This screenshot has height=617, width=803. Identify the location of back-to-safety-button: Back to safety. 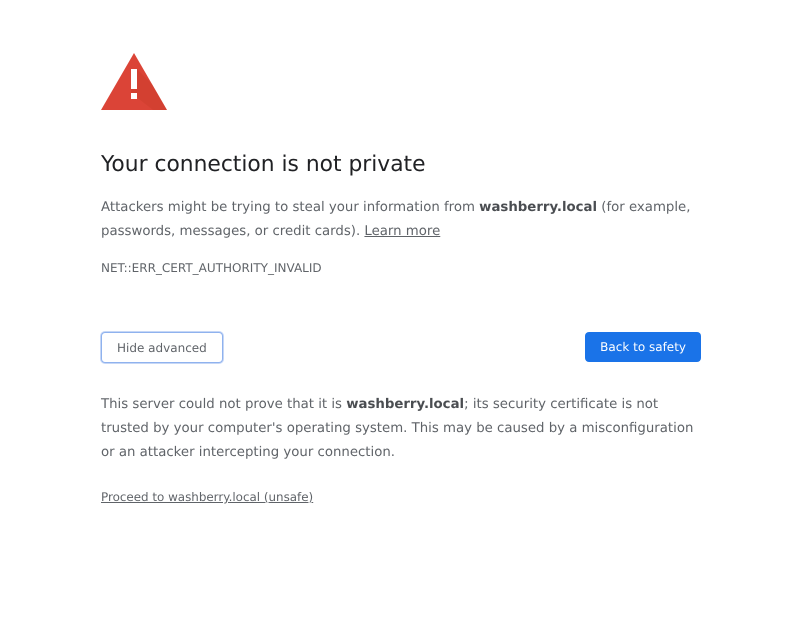
(643, 347).